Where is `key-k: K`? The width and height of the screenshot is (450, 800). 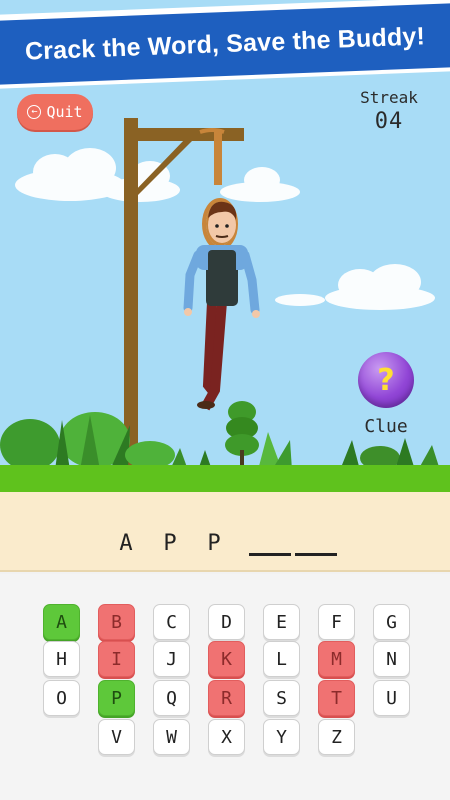
key-k: K is located at coordinates (226, 659).